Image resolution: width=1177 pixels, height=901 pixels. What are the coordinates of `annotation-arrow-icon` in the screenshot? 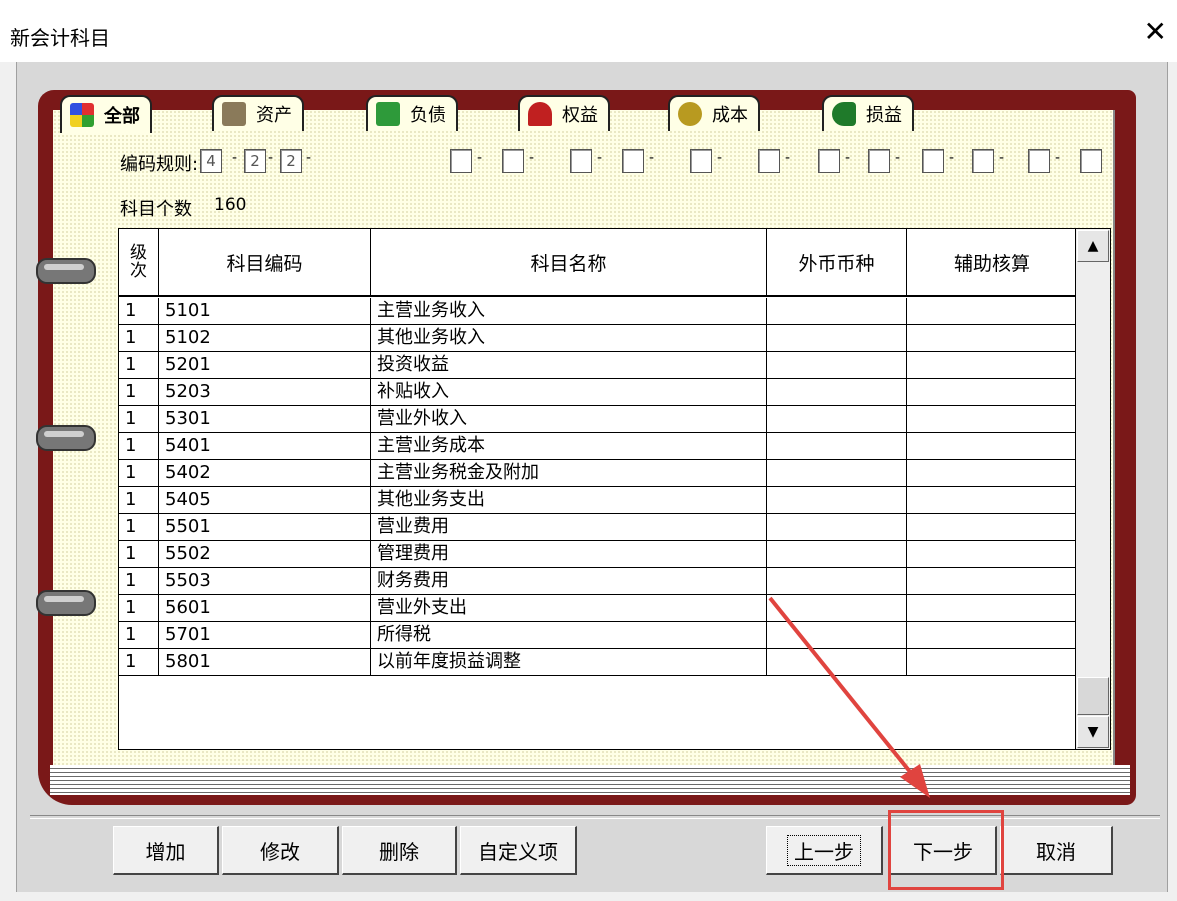 It's located at (849, 697).